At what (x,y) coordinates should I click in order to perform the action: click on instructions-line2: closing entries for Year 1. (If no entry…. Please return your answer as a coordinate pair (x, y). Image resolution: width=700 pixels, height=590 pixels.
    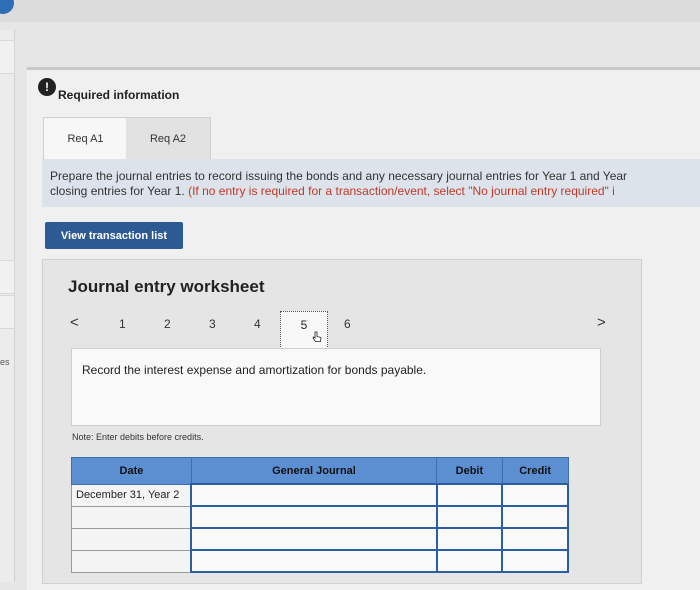
    Looking at the image, I should click on (375, 191).